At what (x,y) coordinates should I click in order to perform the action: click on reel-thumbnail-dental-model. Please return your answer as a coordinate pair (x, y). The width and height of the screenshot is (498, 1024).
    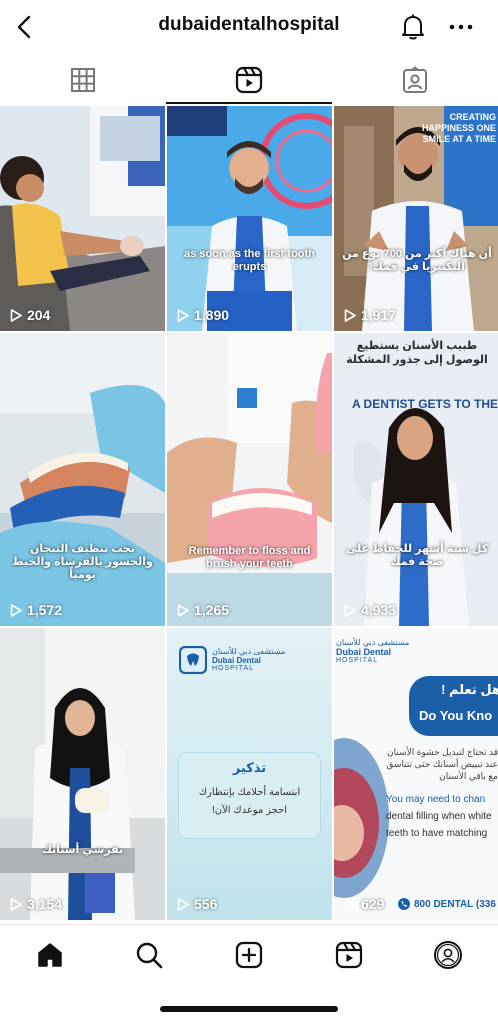
    Looking at the image, I should click on (82, 479).